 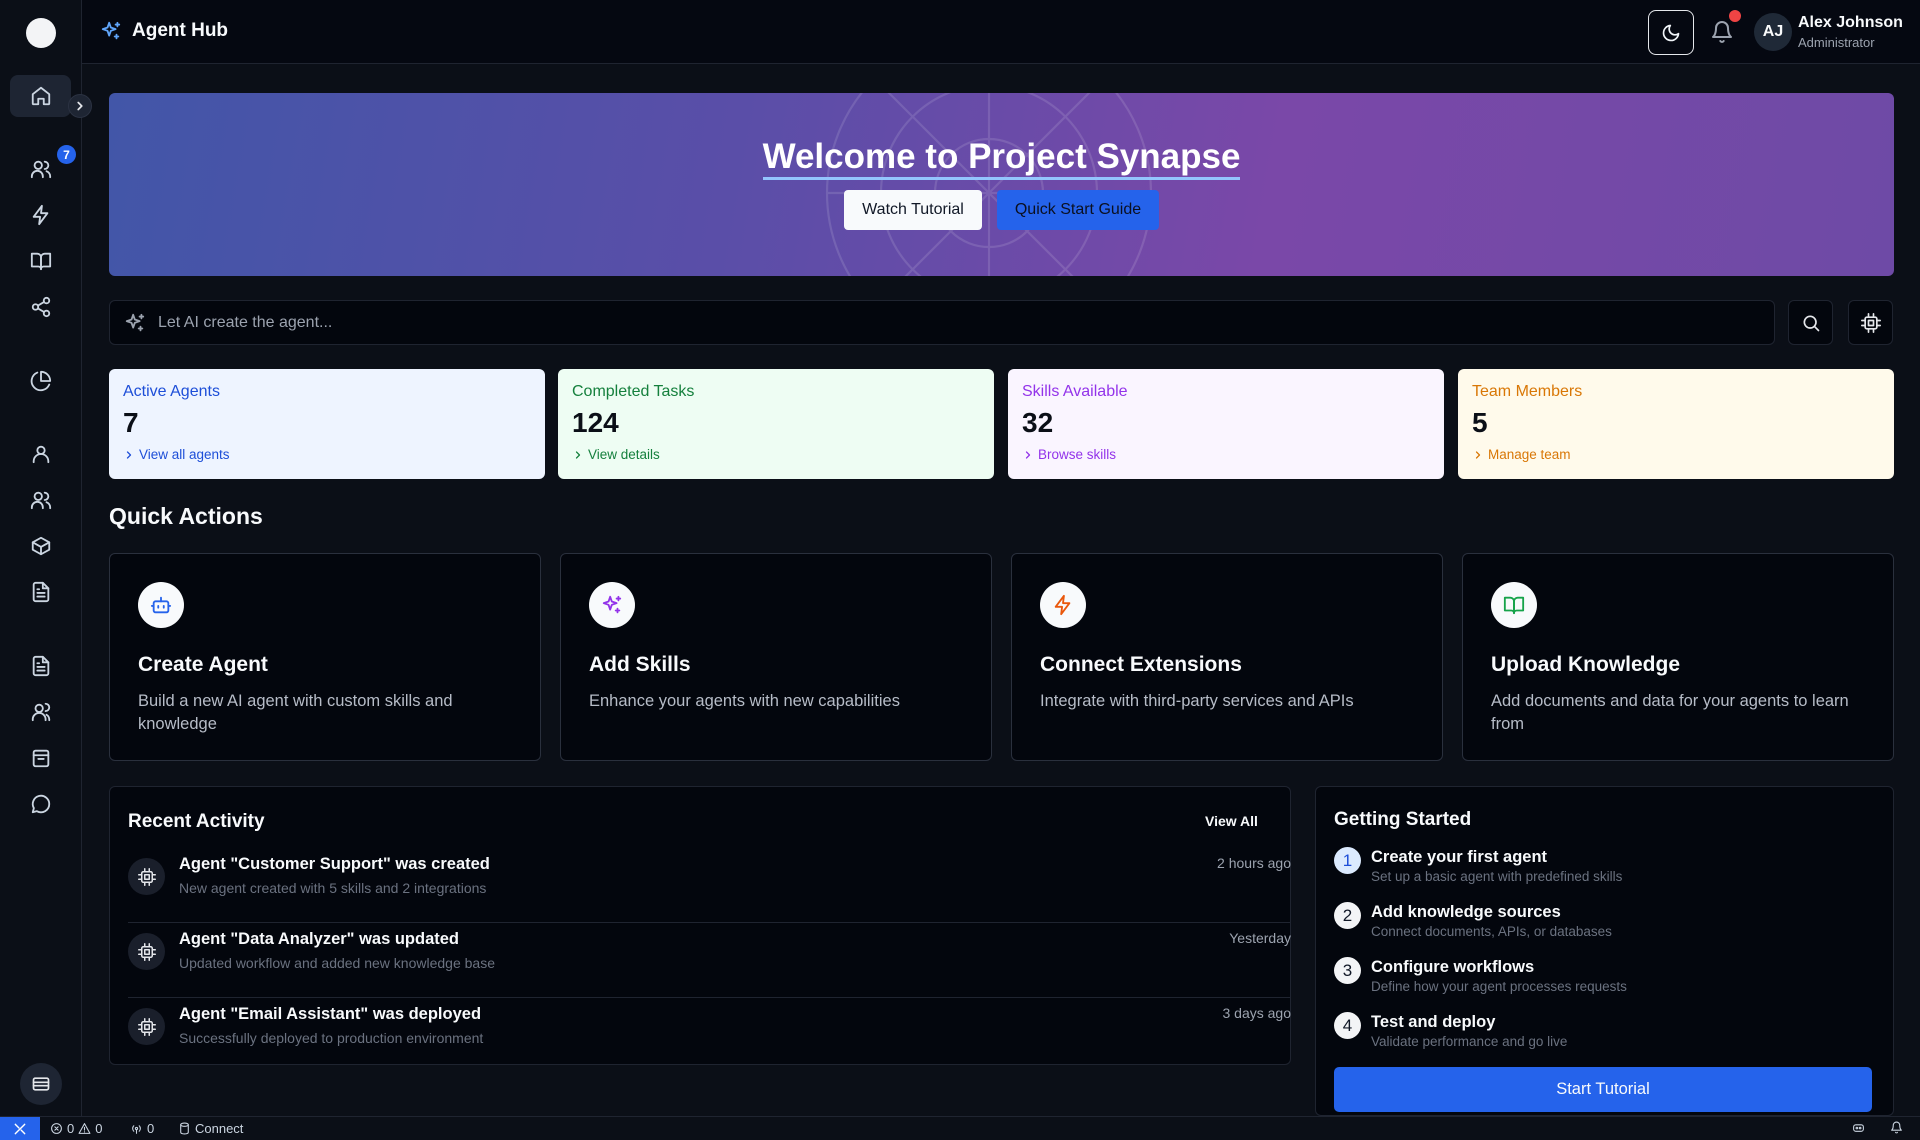 I want to click on start-tutorial-button: Start Tutorial, so click(x=1603, y=1089).